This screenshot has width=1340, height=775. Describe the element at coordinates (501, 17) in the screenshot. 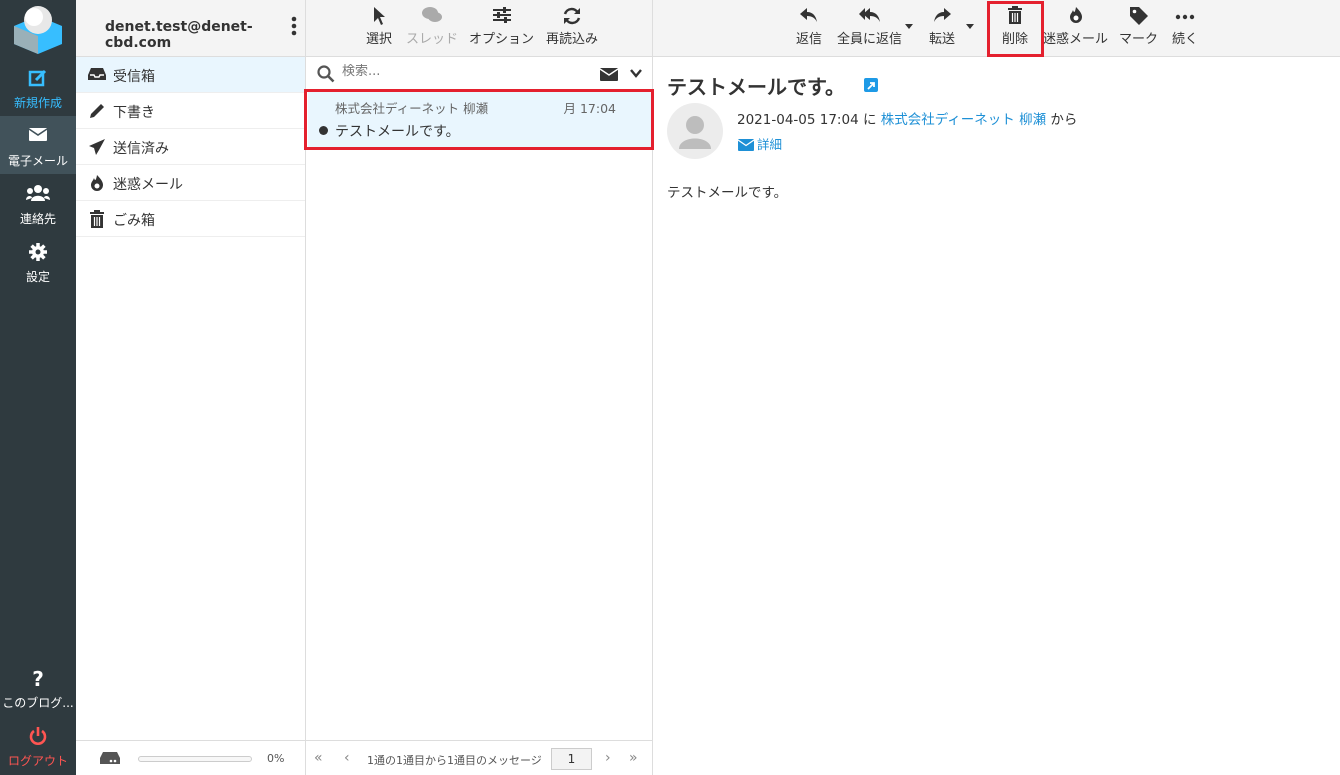

I see `sliders-icon` at that location.